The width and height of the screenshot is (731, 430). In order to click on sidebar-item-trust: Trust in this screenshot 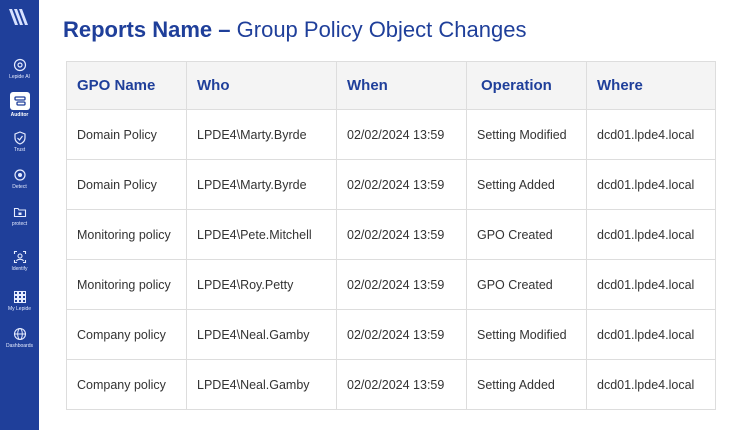, I will do `click(19, 142)`.